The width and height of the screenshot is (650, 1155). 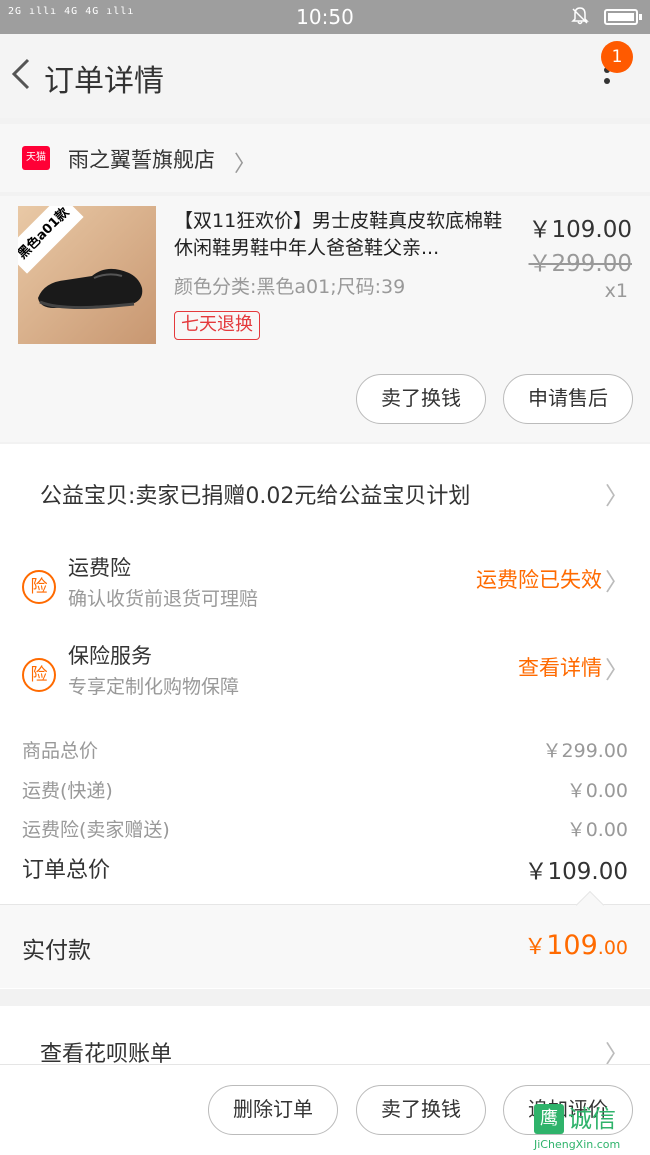 What do you see at coordinates (535, 947) in the screenshot?
I see `paid-currency: ￥` at bounding box center [535, 947].